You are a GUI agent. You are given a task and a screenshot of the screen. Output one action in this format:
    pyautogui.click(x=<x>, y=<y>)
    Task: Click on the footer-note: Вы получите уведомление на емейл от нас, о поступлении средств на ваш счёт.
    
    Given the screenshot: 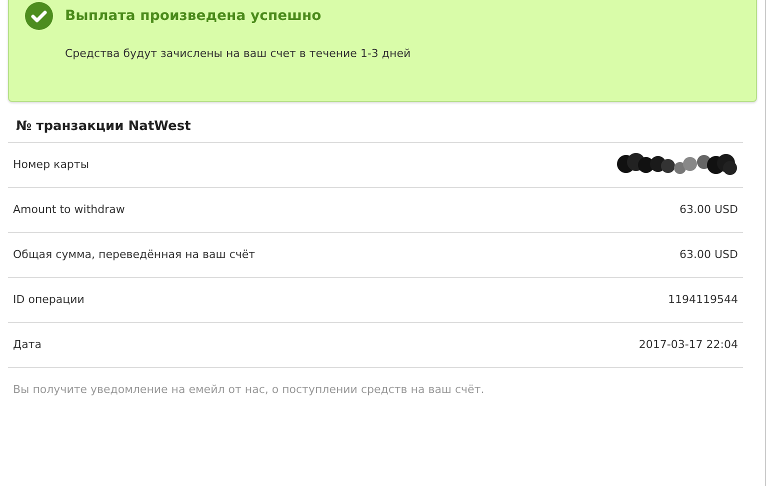 What is the action you would take?
    pyautogui.click(x=249, y=390)
    